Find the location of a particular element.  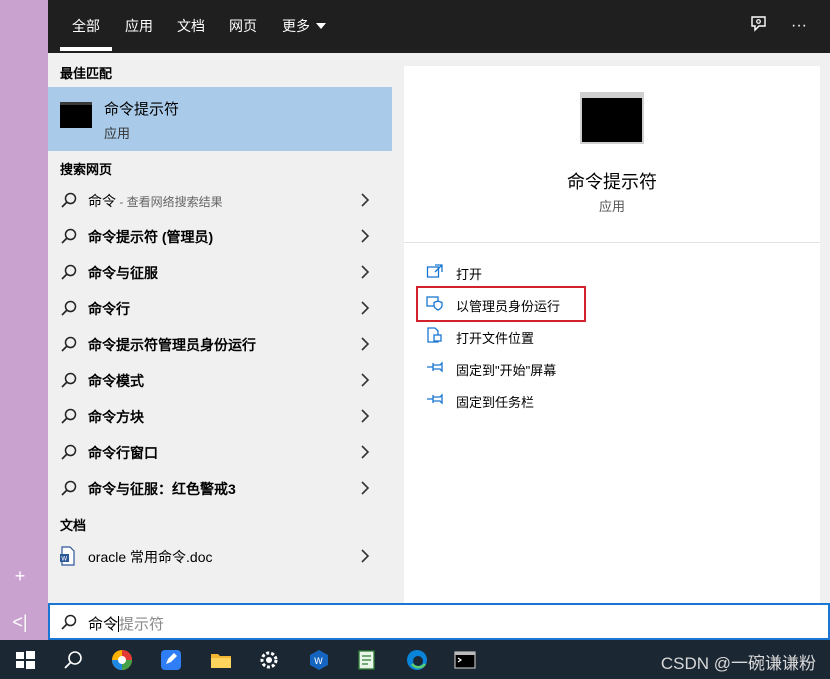

action-label: 打开文件位置 is located at coordinates (495, 338).